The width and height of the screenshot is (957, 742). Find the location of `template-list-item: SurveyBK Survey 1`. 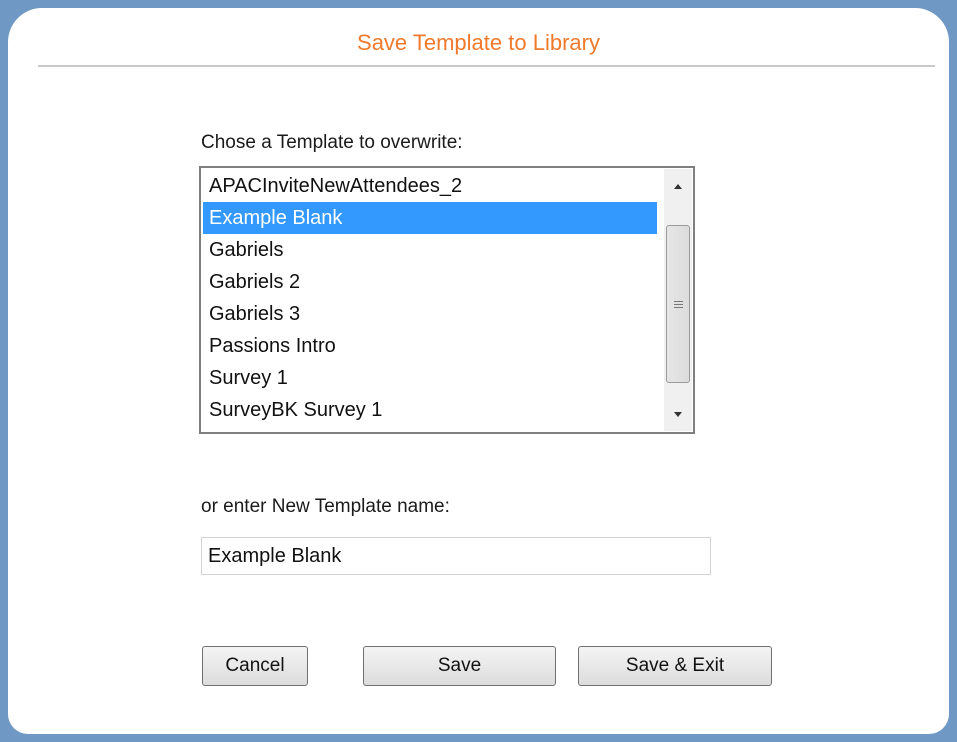

template-list-item: SurveyBK Survey 1 is located at coordinates (430, 410).